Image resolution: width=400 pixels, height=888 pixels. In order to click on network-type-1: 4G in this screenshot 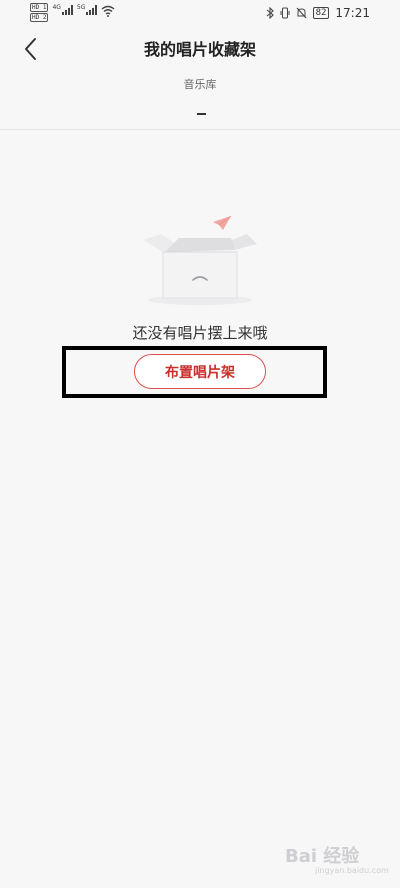, I will do `click(56, 7)`.